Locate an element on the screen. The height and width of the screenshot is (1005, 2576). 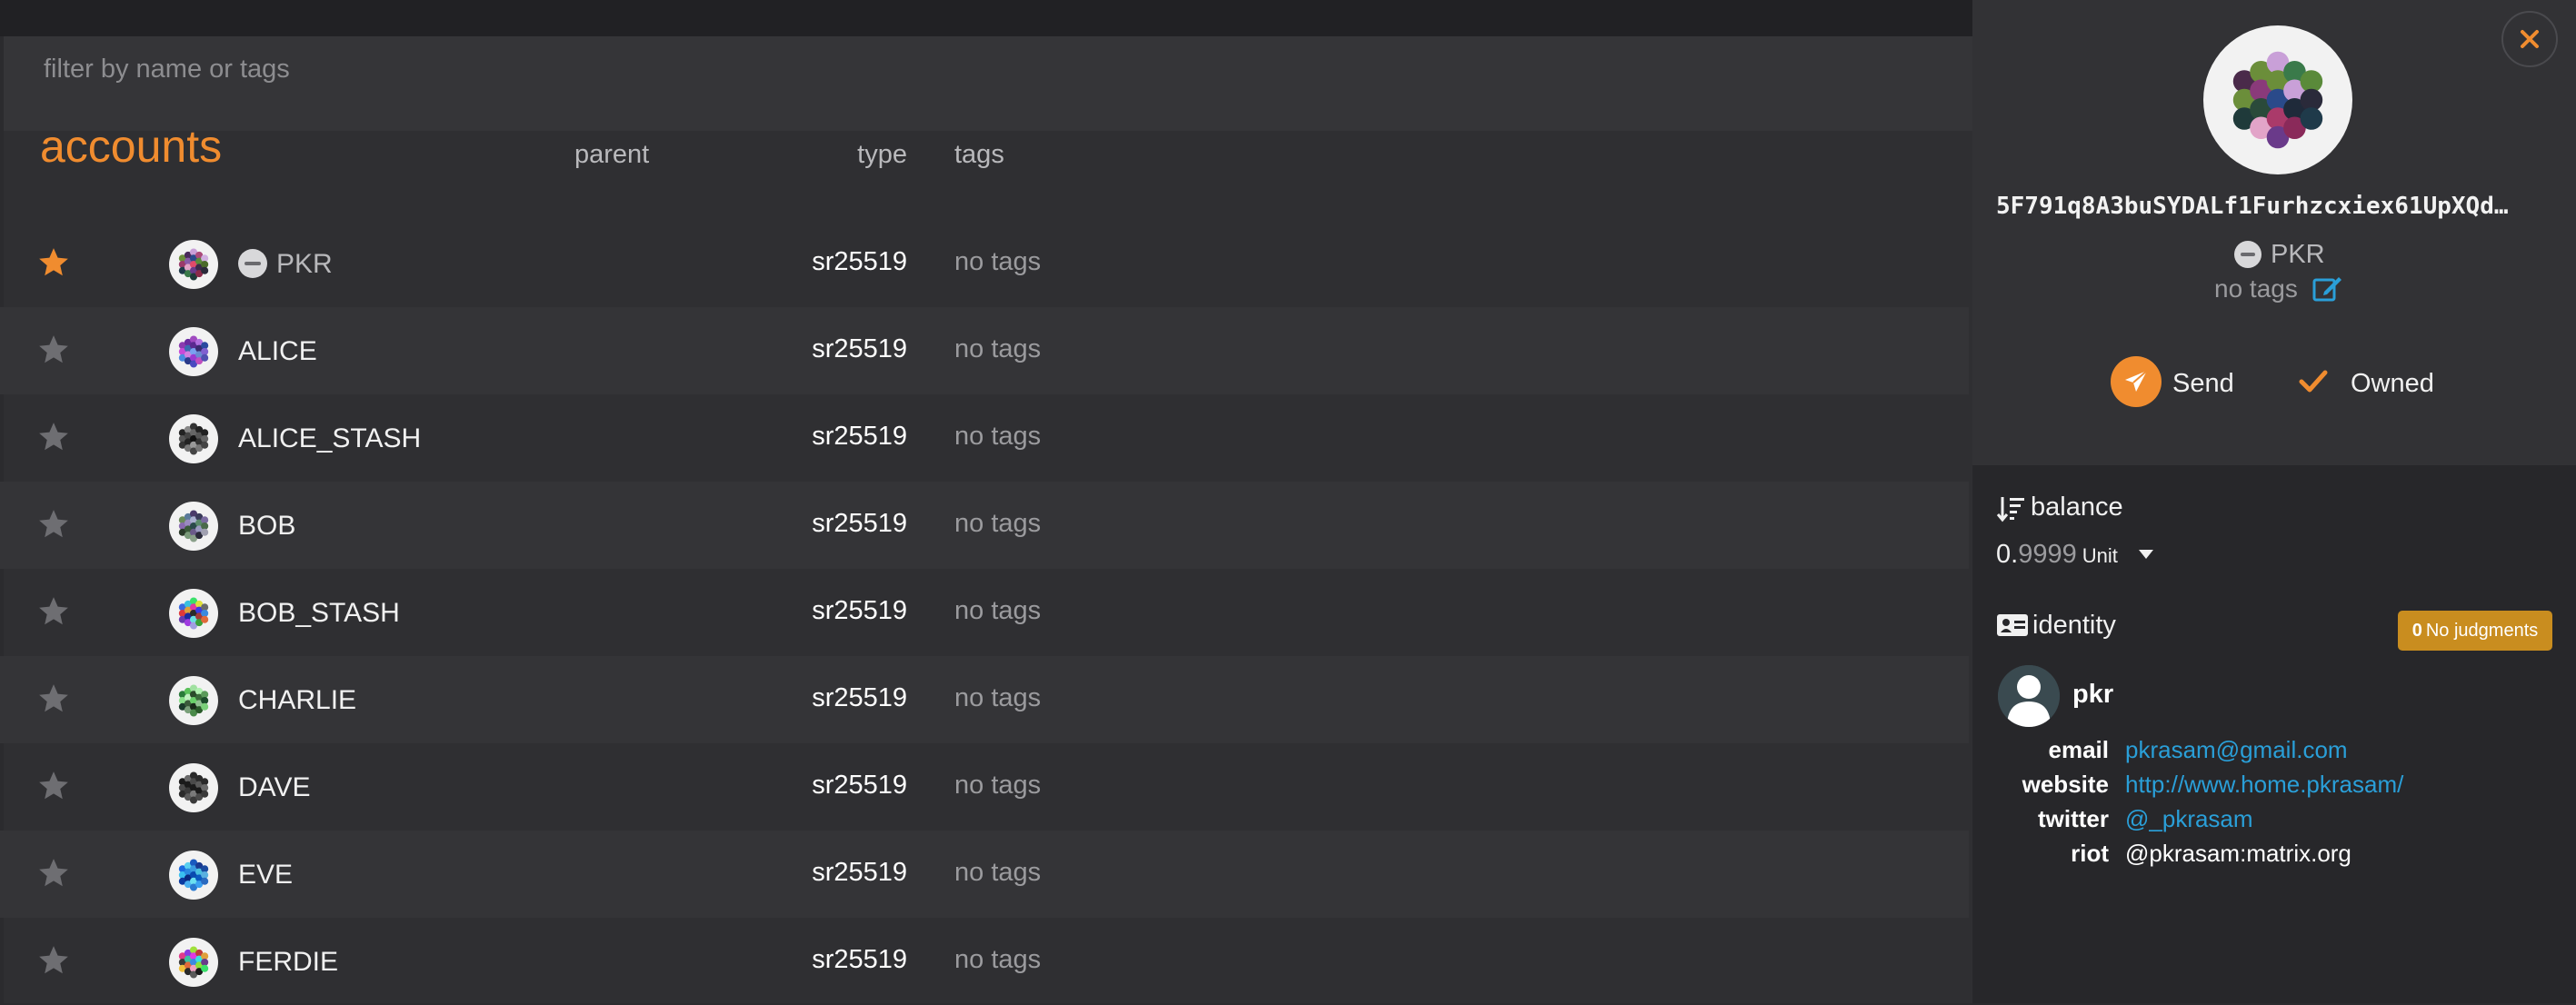
account-name: ALICE_STASH is located at coordinates (329, 439).